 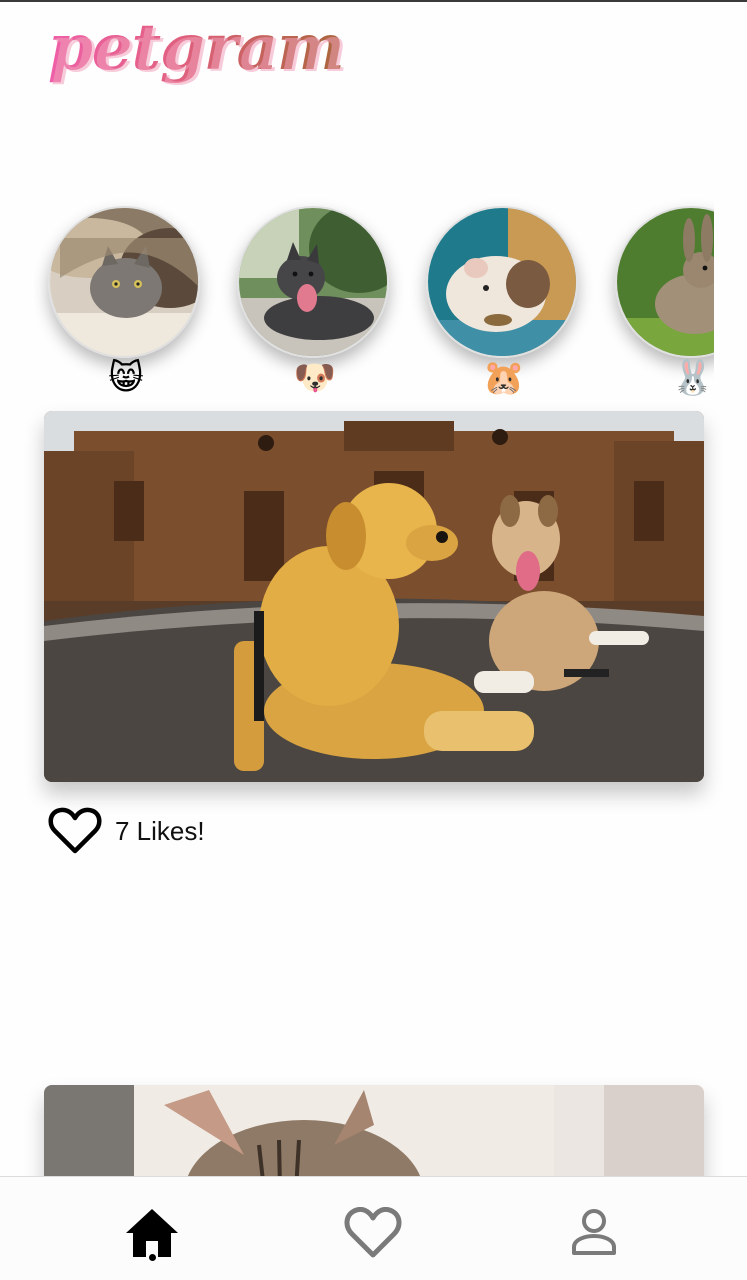 I want to click on category-item-cats: 😸, so click(x=117, y=300).